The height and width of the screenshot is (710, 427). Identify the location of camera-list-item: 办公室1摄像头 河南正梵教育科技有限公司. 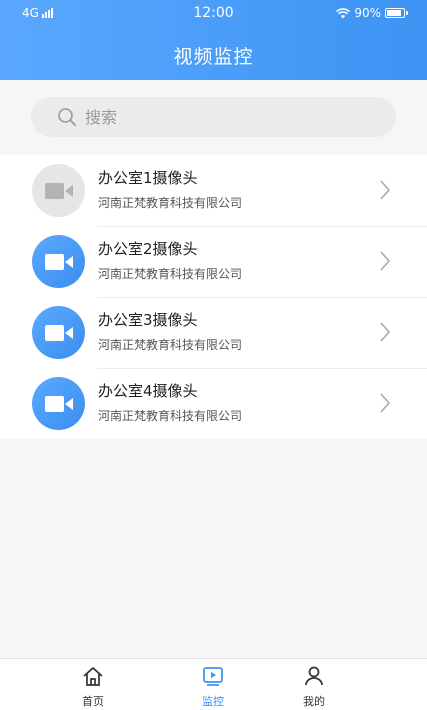
(213, 190).